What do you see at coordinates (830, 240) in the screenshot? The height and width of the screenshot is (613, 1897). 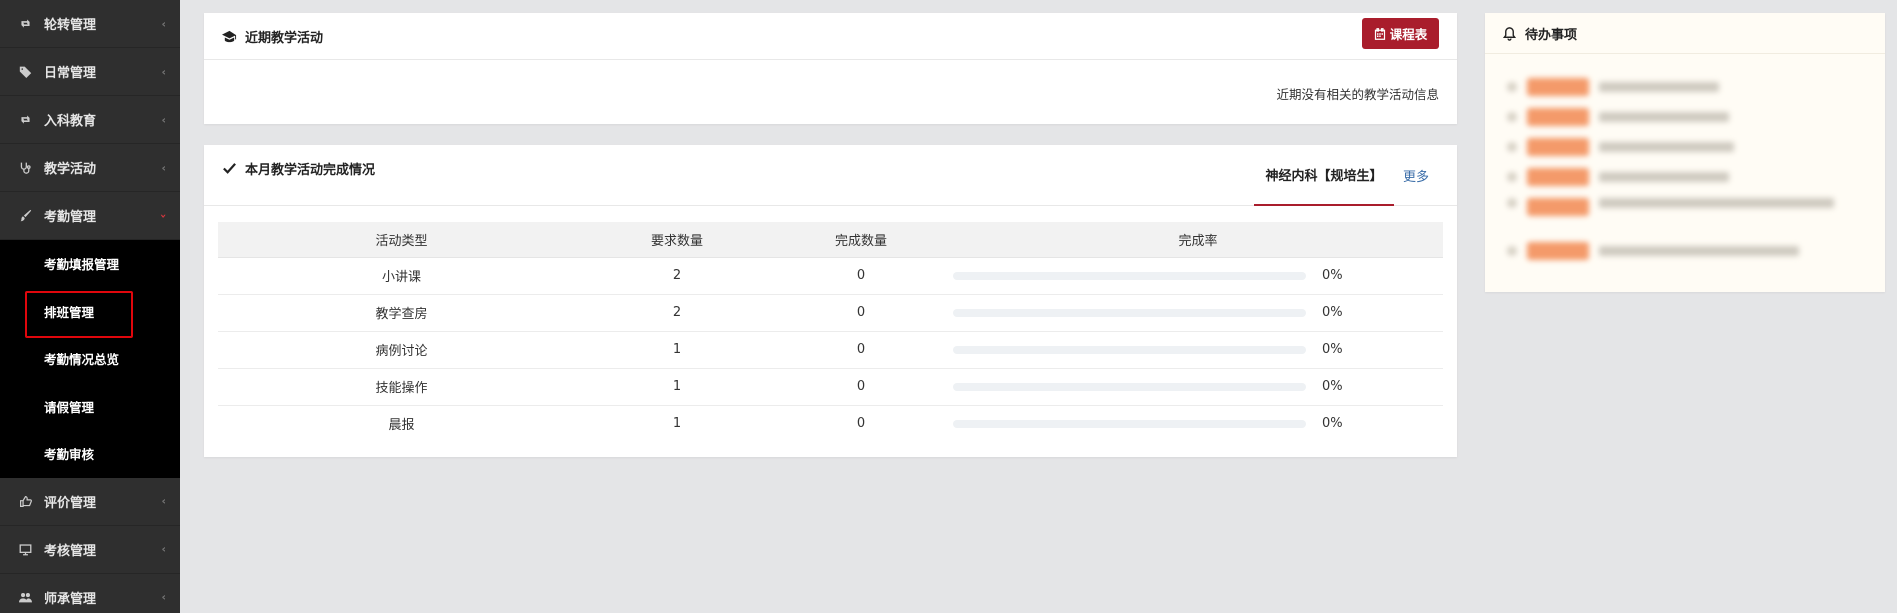 I see `table-header-row: 活动类型 要求数量 完成数量 完成率` at bounding box center [830, 240].